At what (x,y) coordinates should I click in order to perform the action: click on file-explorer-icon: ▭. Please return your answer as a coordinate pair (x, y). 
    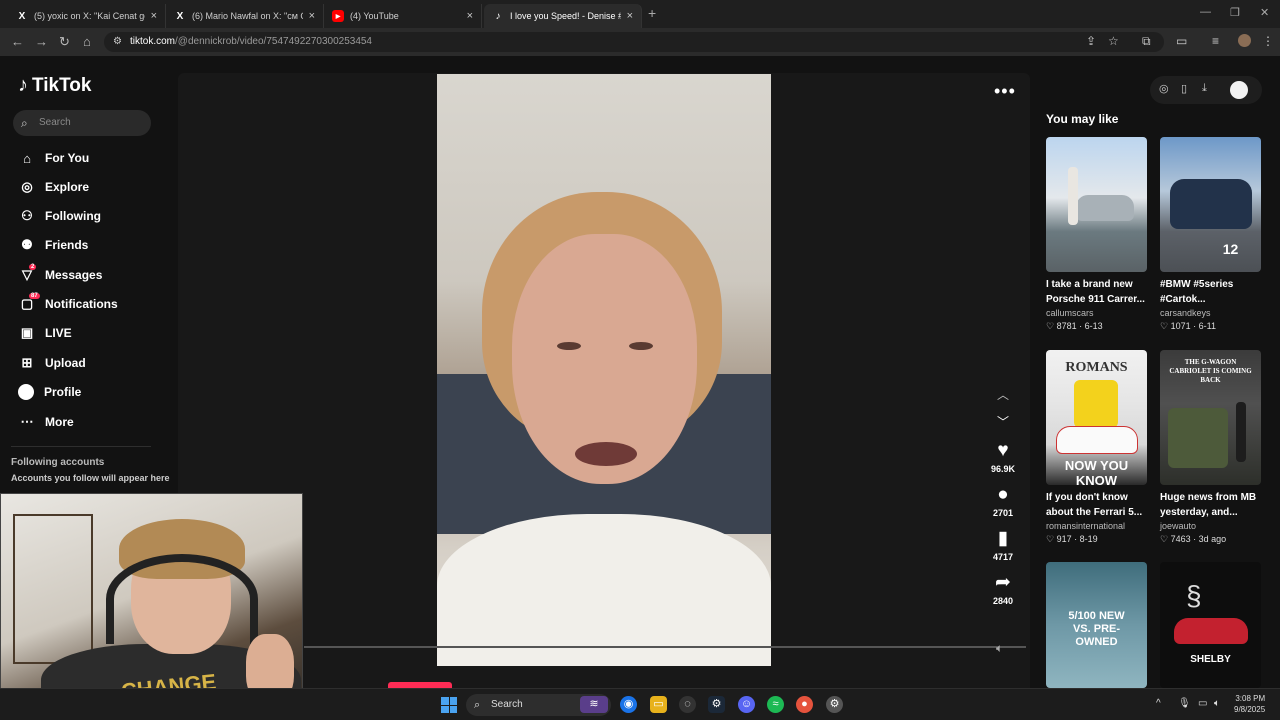
    Looking at the image, I should click on (658, 704).